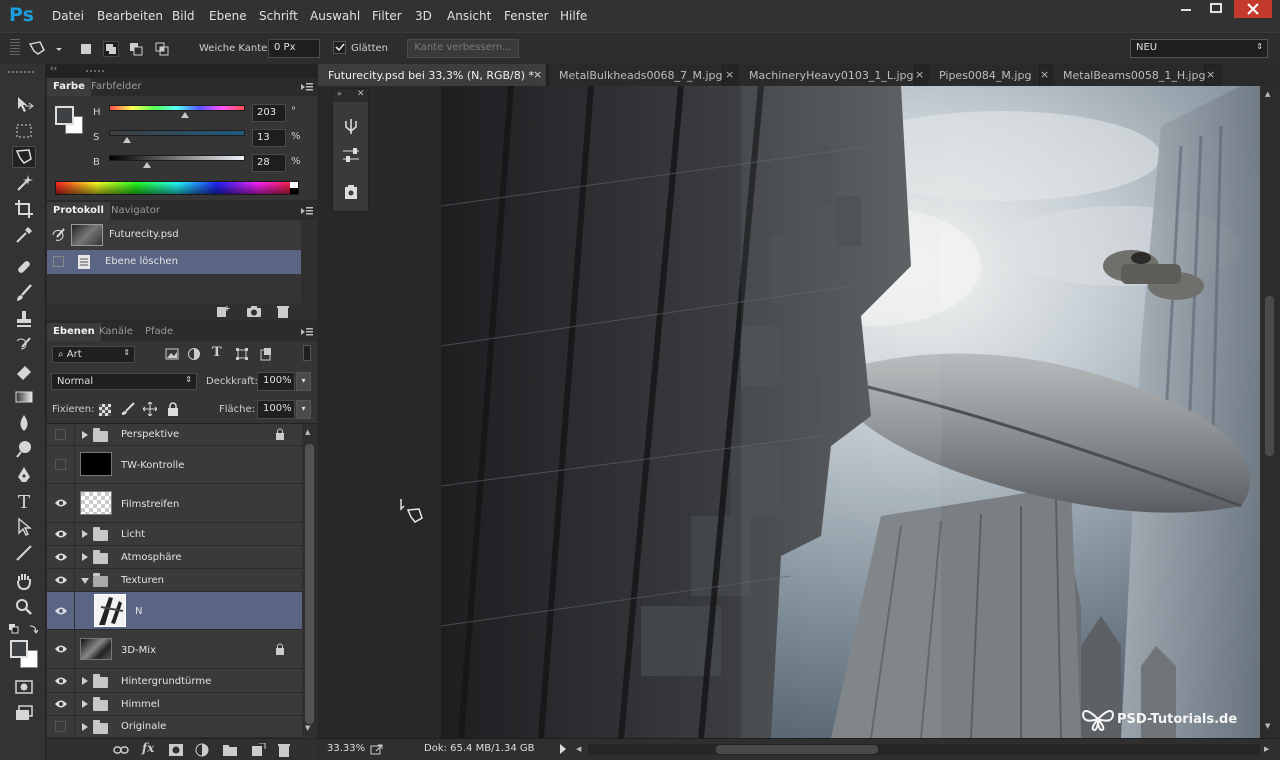  I want to click on brightness-slider, so click(177, 158).